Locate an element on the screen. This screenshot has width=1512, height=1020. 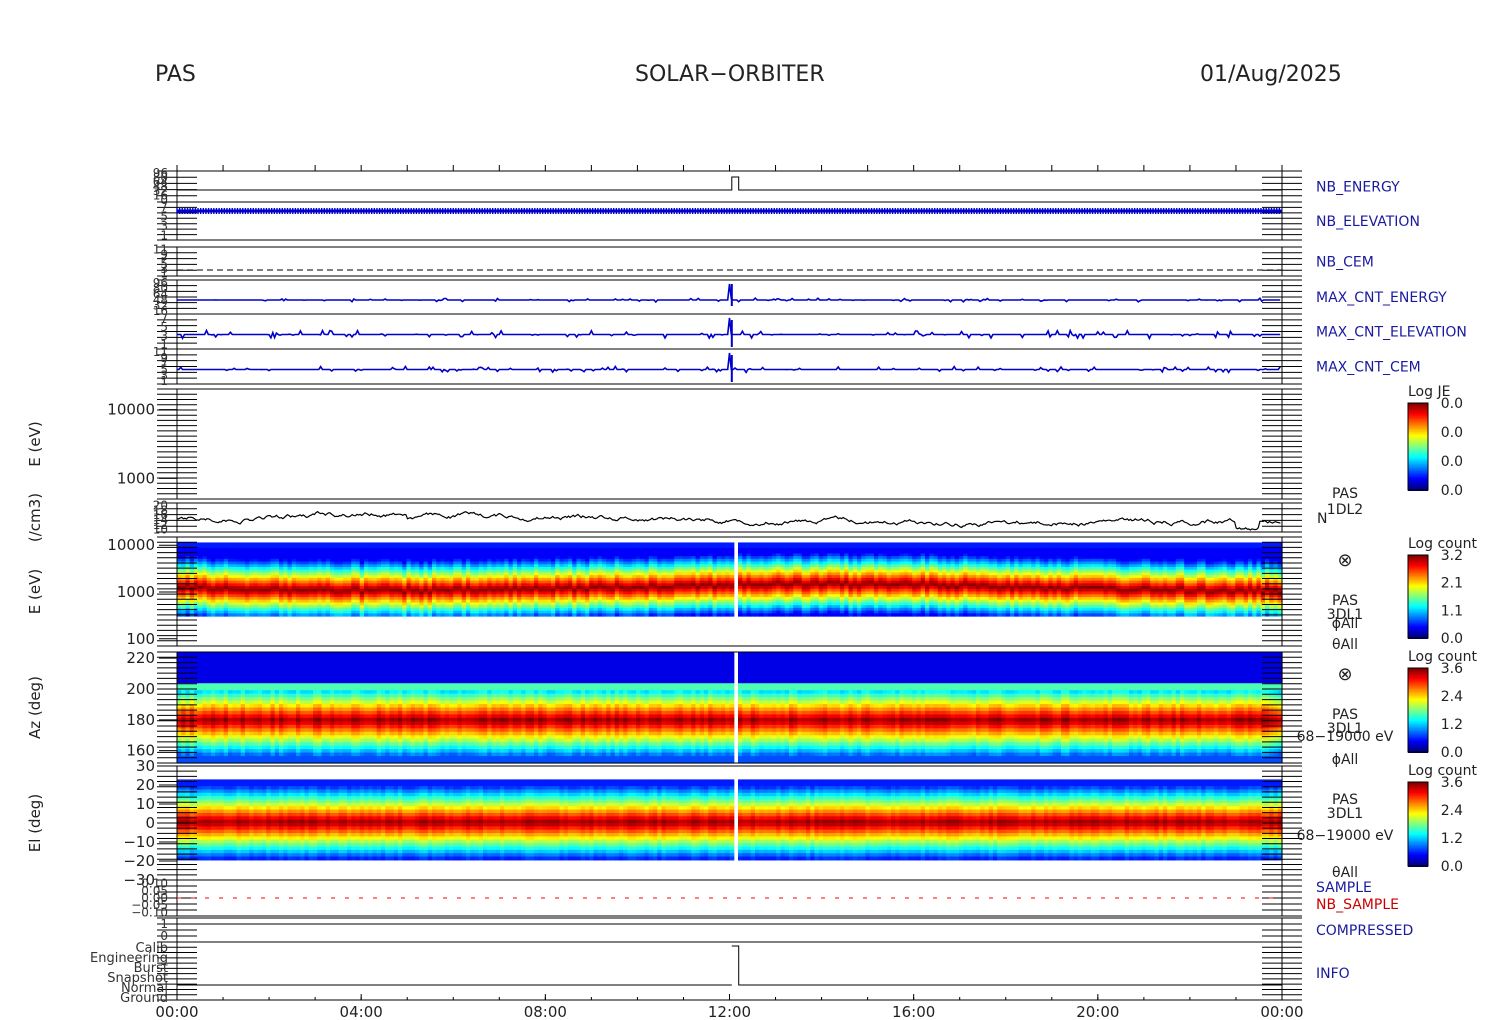
density-label-line2: 1DL2 is located at coordinates (1345, 510).